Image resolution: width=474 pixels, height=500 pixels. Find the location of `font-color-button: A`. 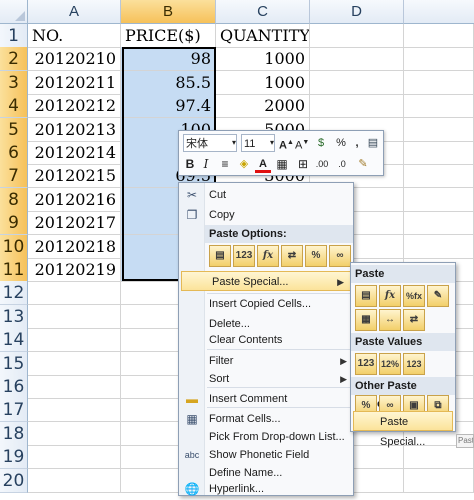

font-color-button: A is located at coordinates (263, 164).